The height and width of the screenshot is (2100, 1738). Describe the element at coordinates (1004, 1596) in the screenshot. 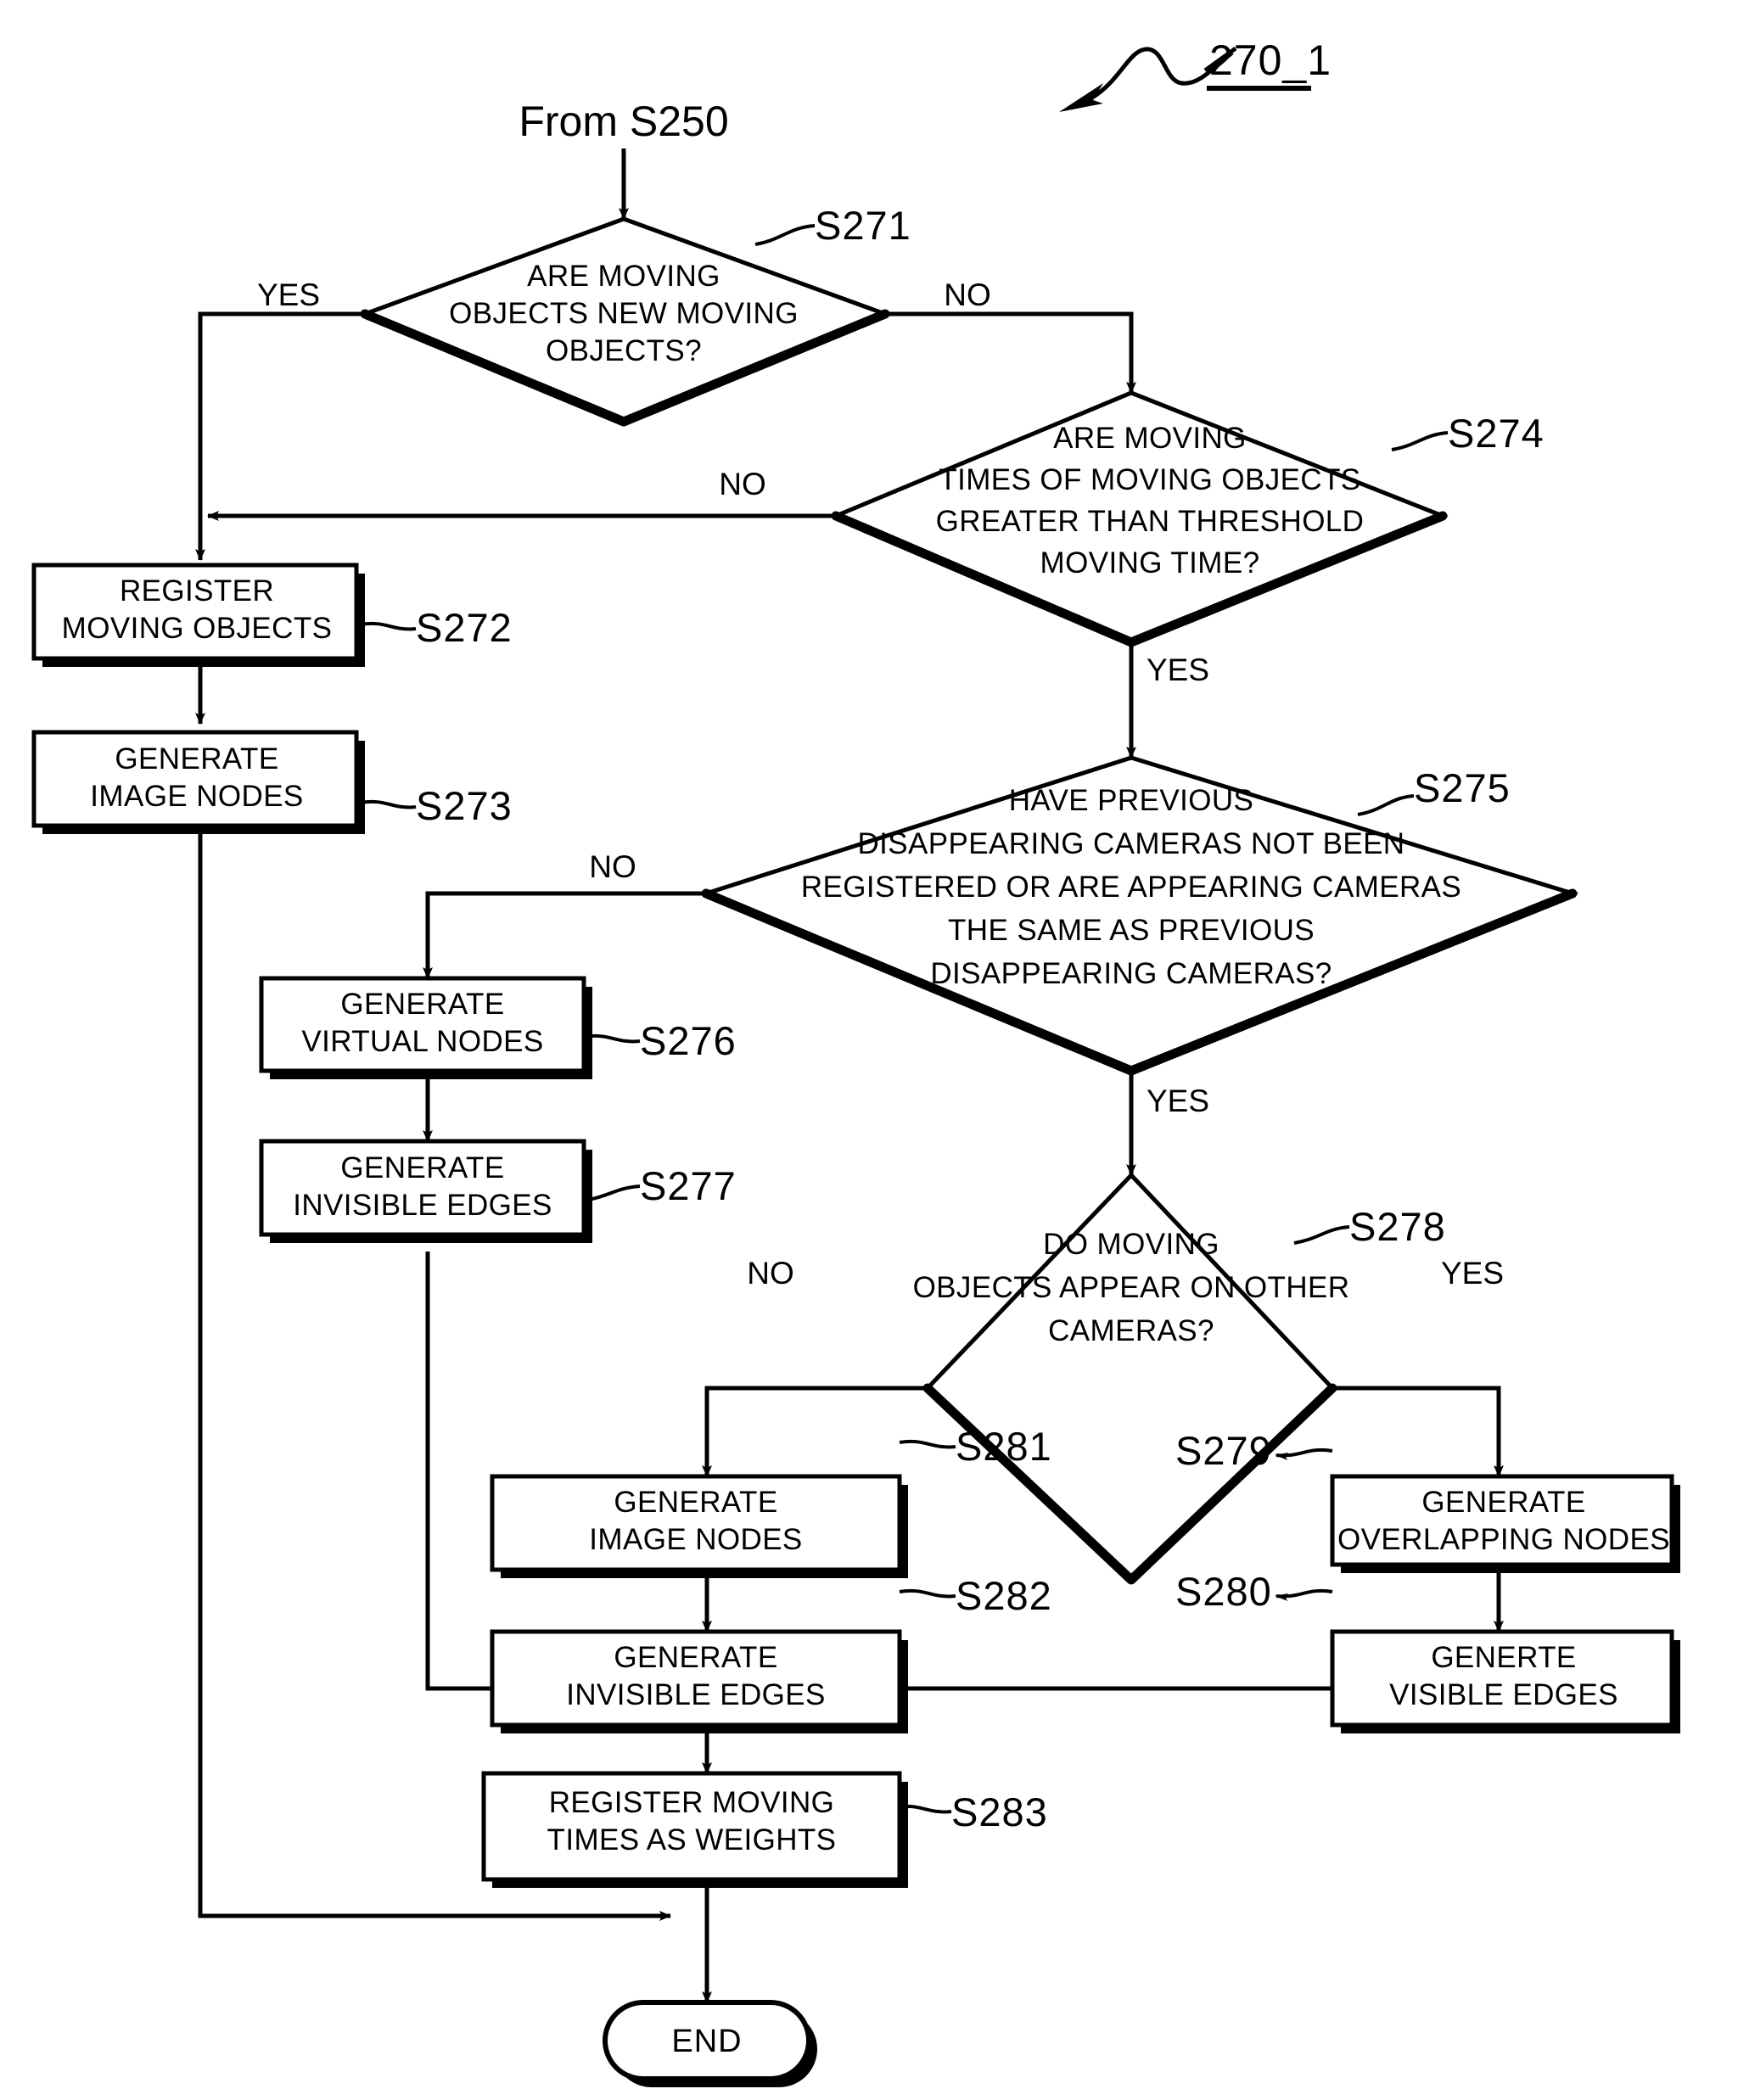

I see `step-label-s282: S282` at that location.